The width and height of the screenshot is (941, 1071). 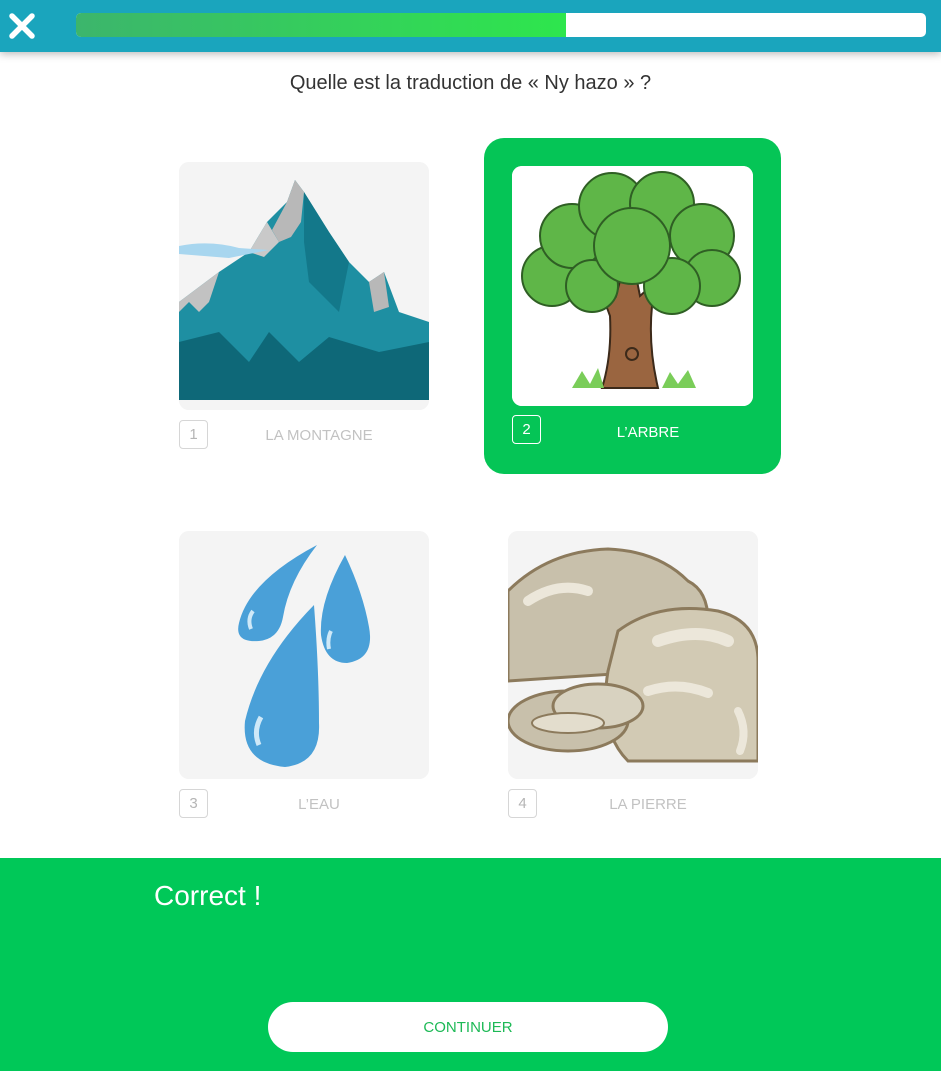 I want to click on progress-bar, so click(x=501, y=25).